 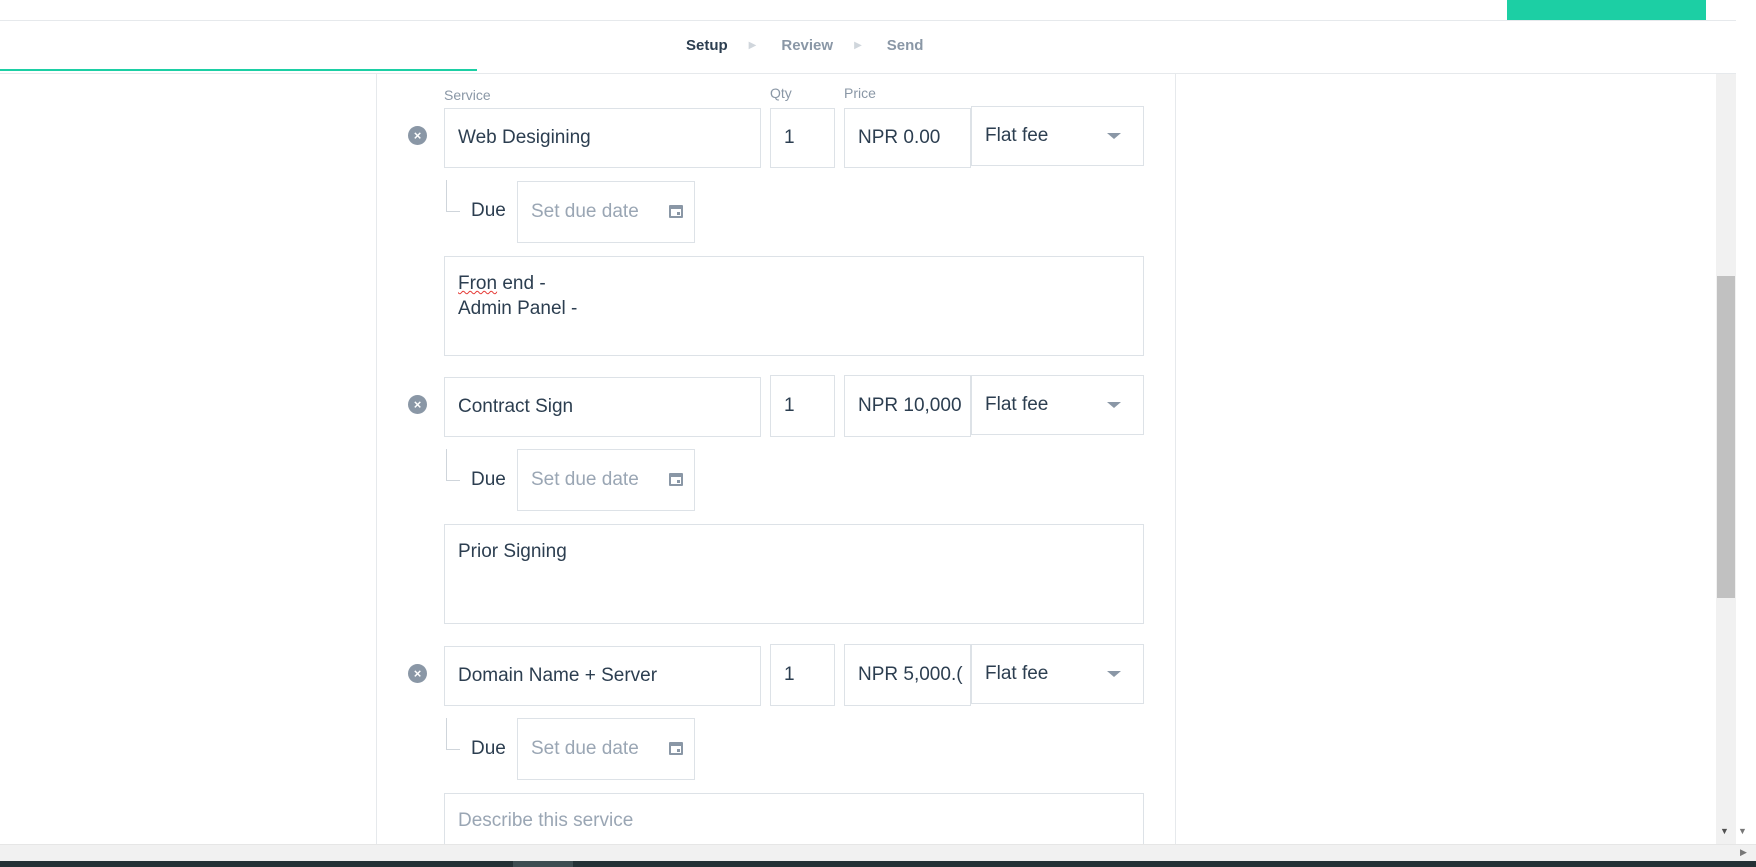 I want to click on description-line: Admin Panel -, so click(x=518, y=308).